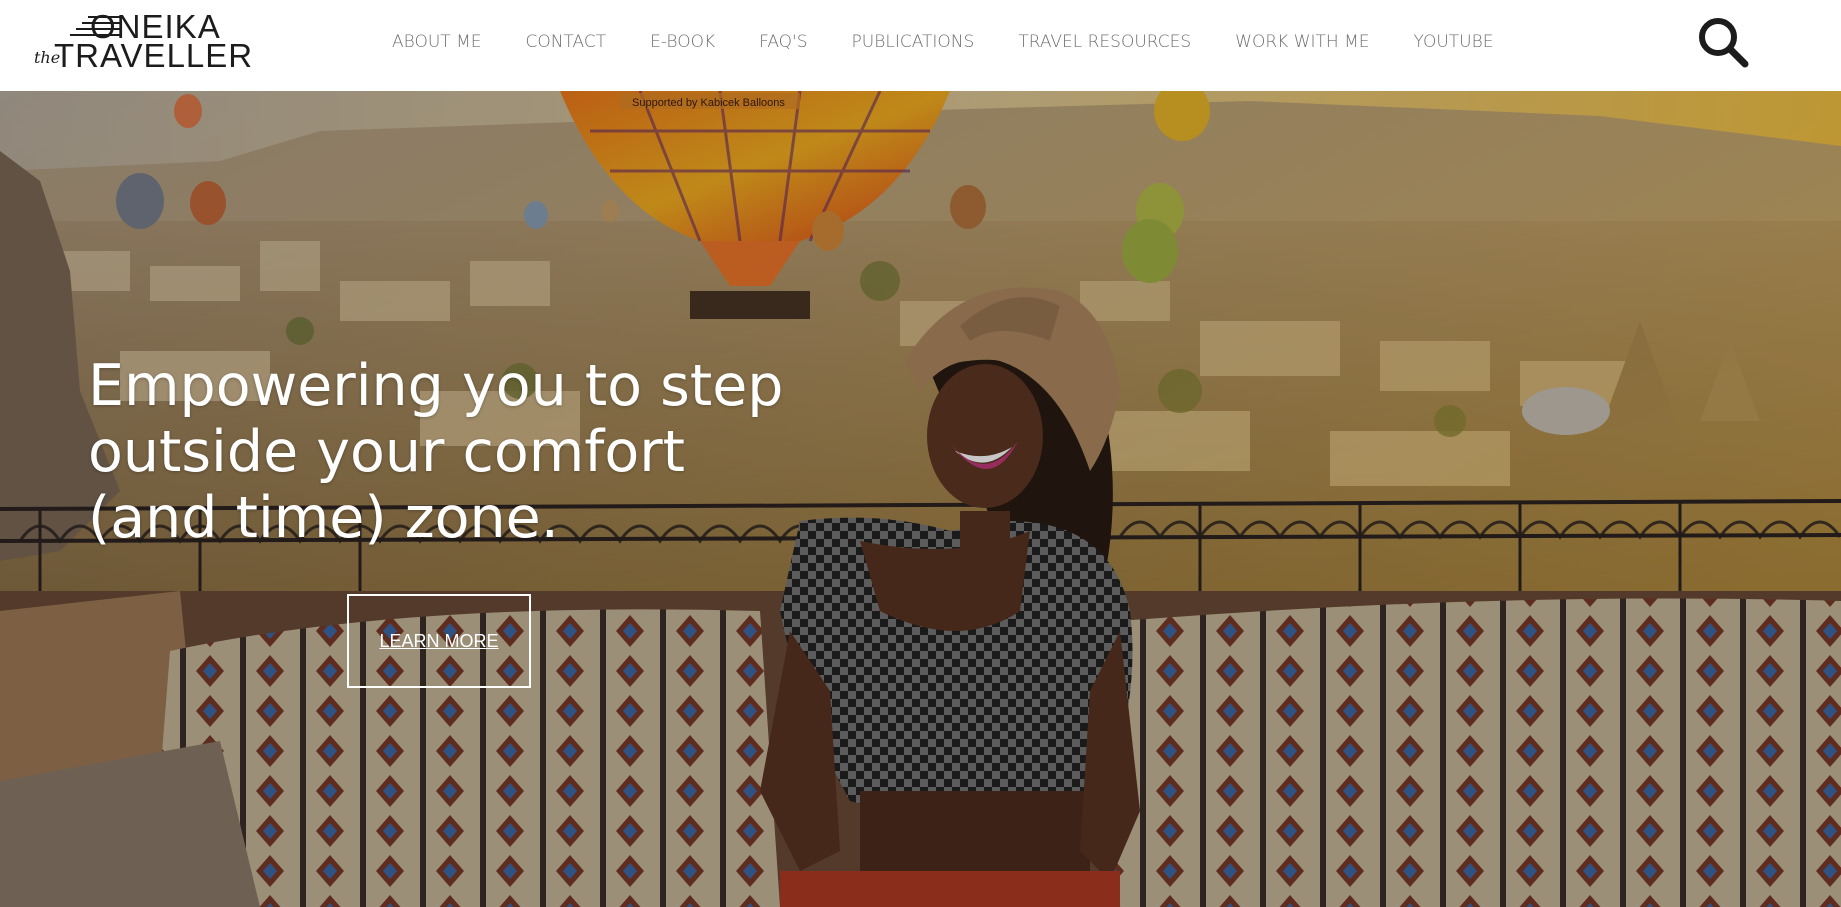 This screenshot has width=1841, height=907. What do you see at coordinates (439, 641) in the screenshot?
I see `learn-more-button: LEARN MORE` at bounding box center [439, 641].